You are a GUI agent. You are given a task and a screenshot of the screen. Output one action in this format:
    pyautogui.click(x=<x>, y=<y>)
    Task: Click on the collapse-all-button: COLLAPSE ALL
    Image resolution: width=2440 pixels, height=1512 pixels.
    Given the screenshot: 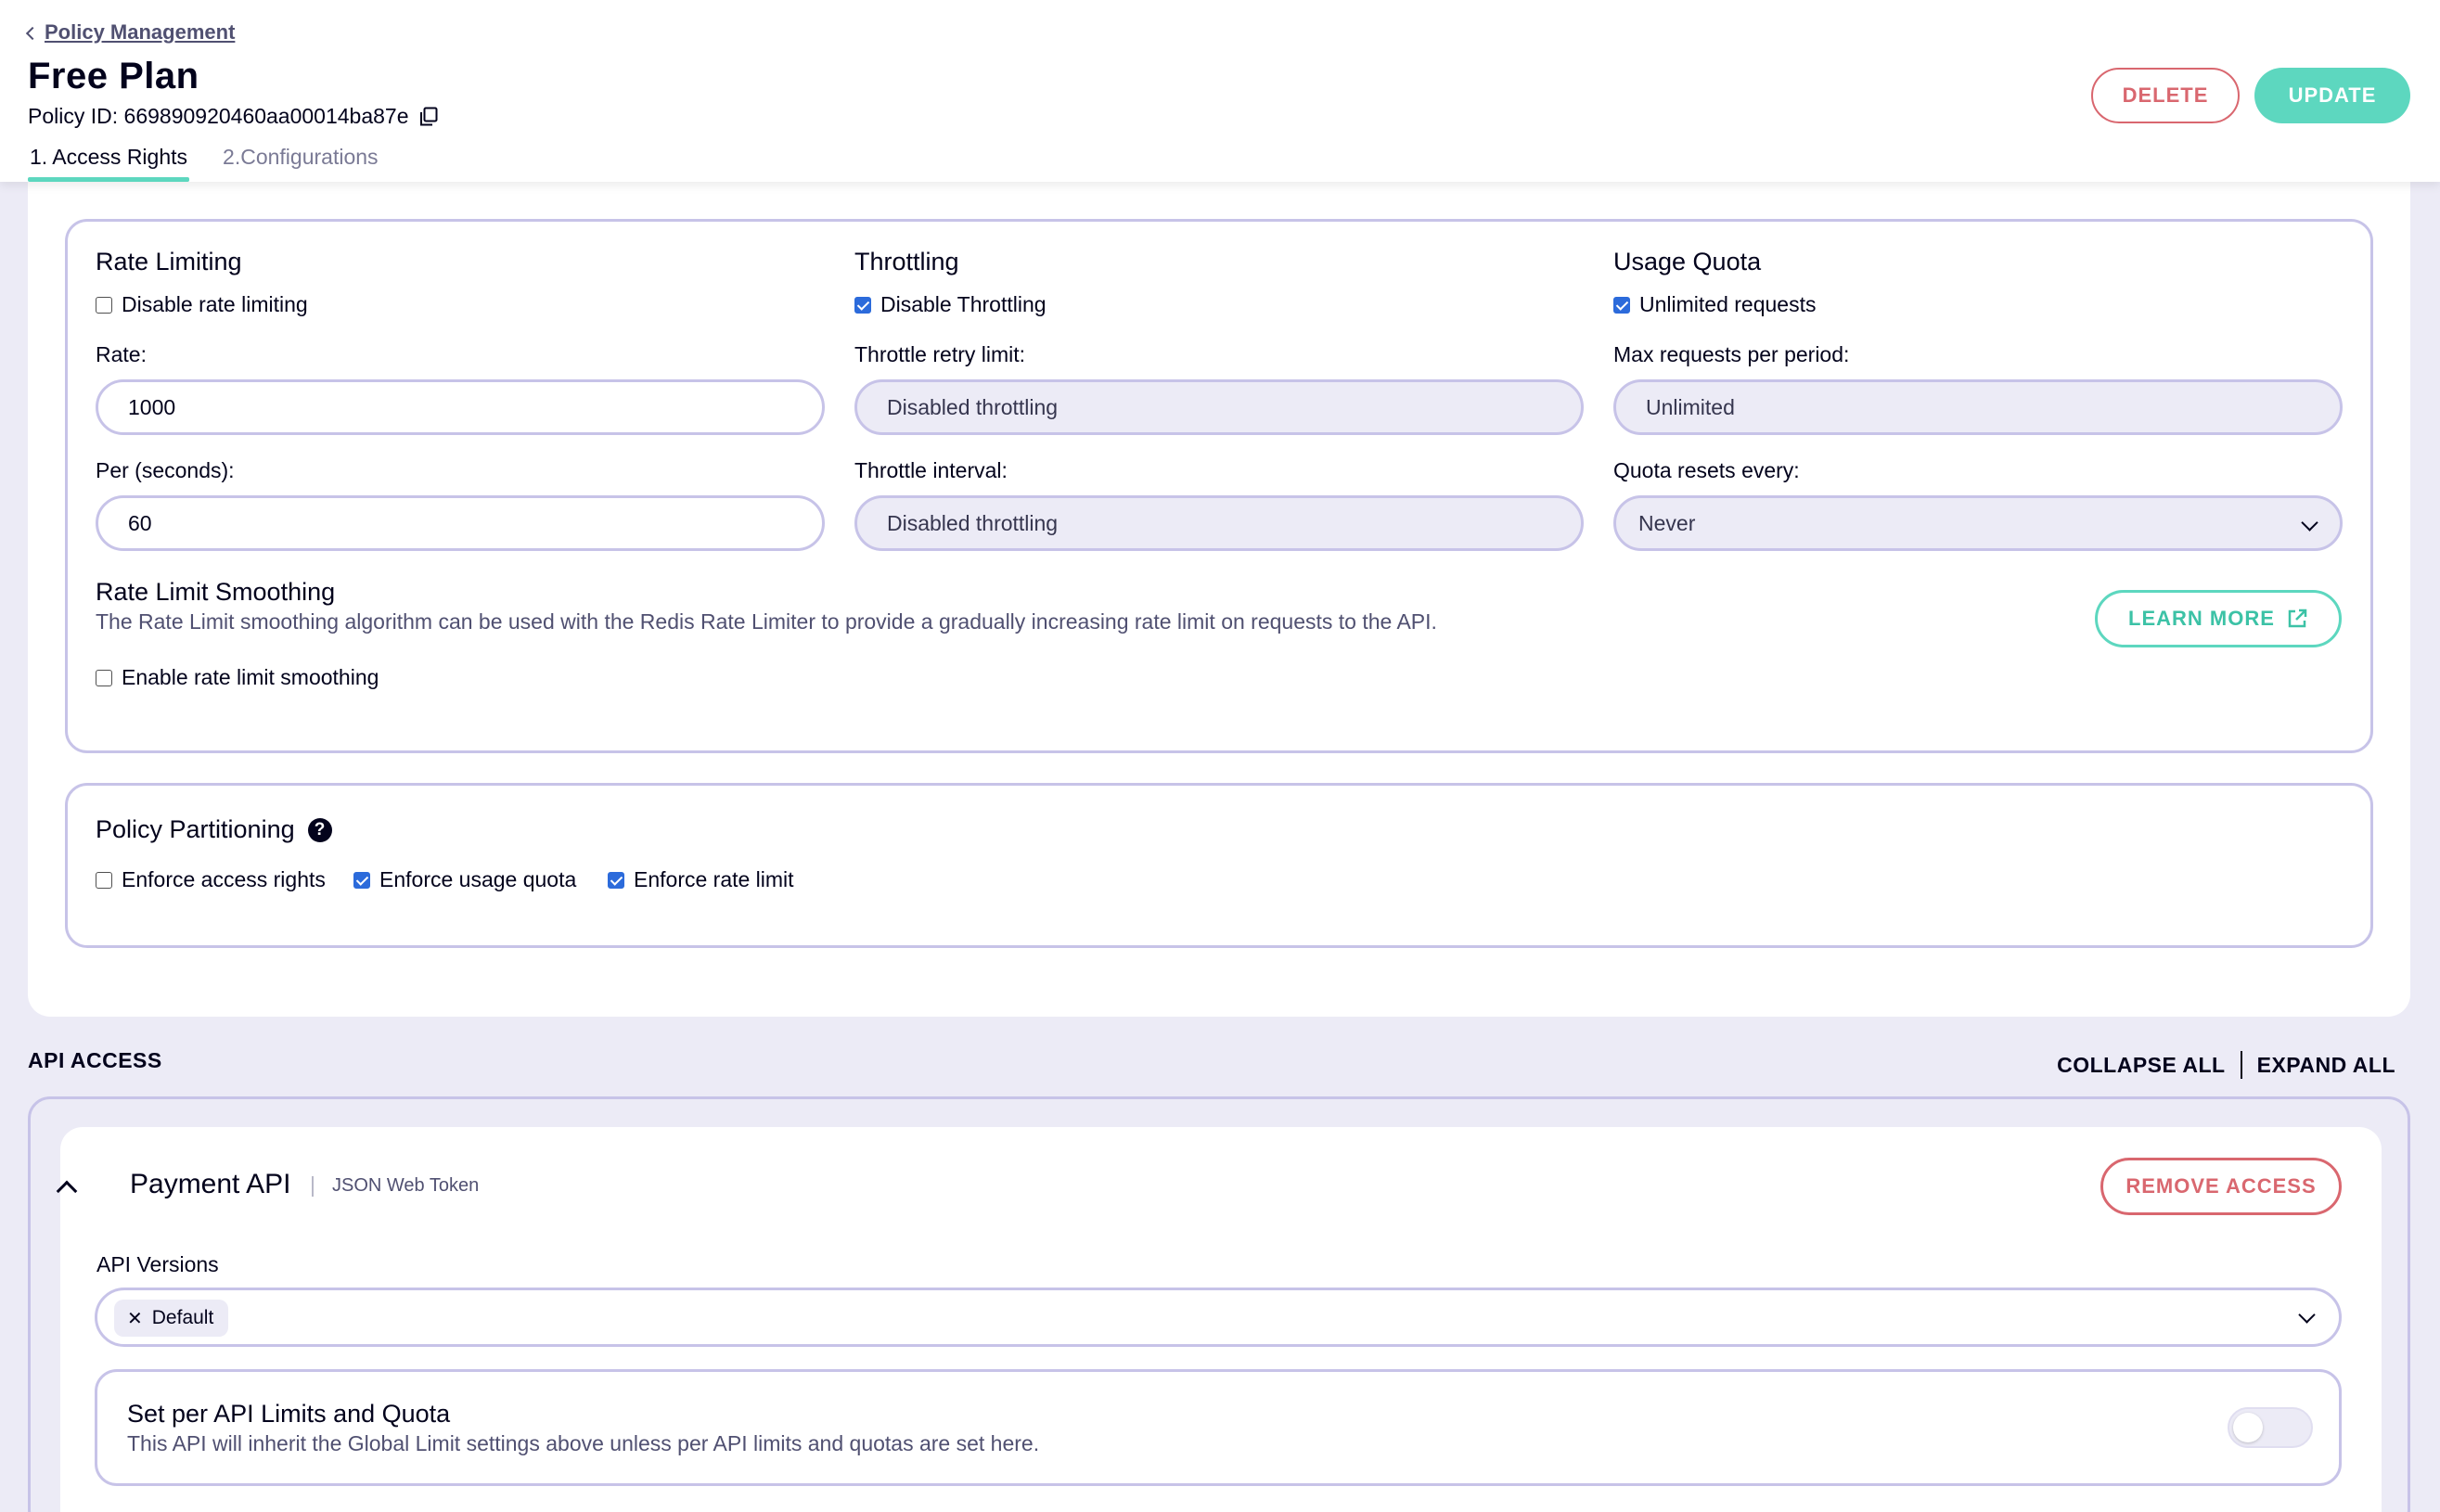 What is the action you would take?
    pyautogui.click(x=2141, y=1065)
    